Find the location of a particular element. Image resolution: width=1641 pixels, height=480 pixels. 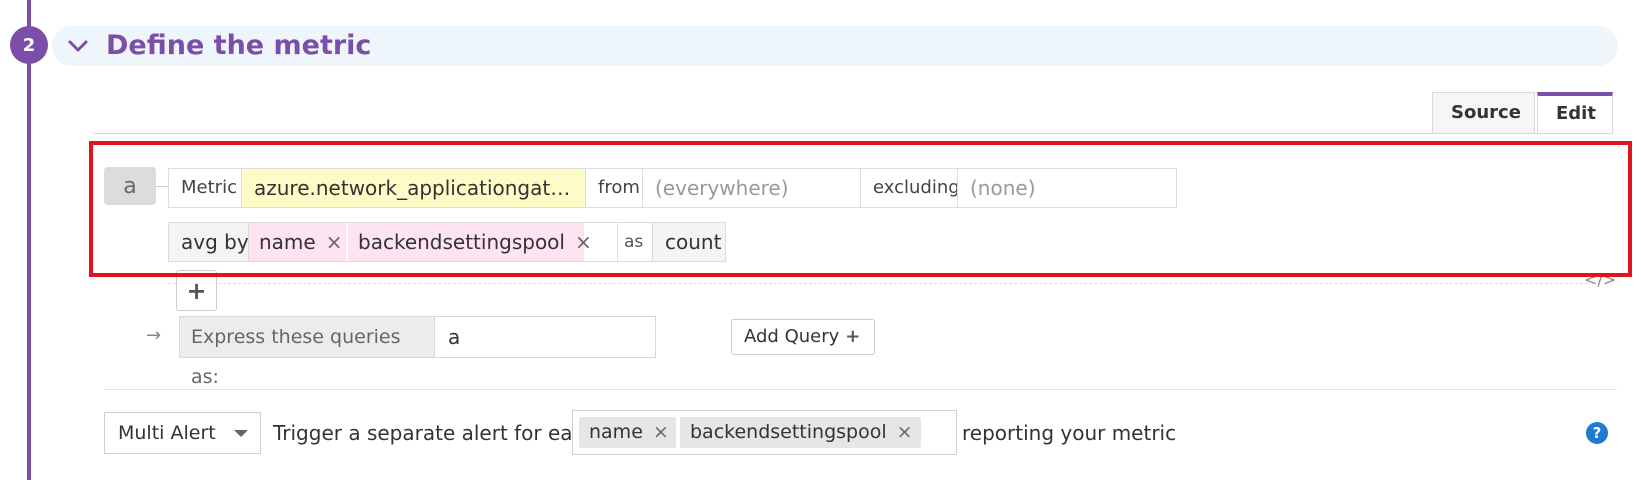

avg-by-selector: avg by is located at coordinates (208, 242).